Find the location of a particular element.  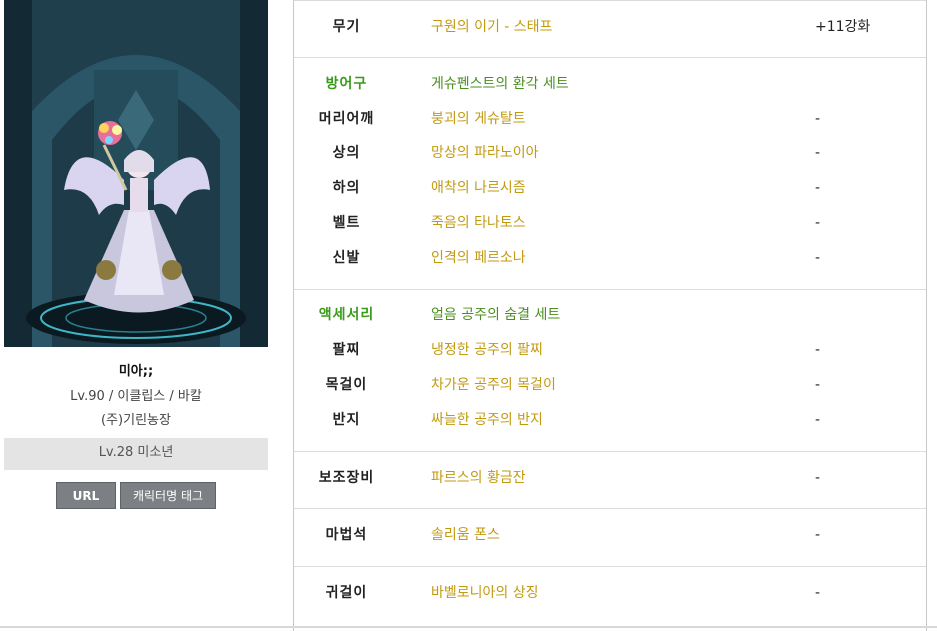

slot-label: 벨트 is located at coordinates (346, 223).